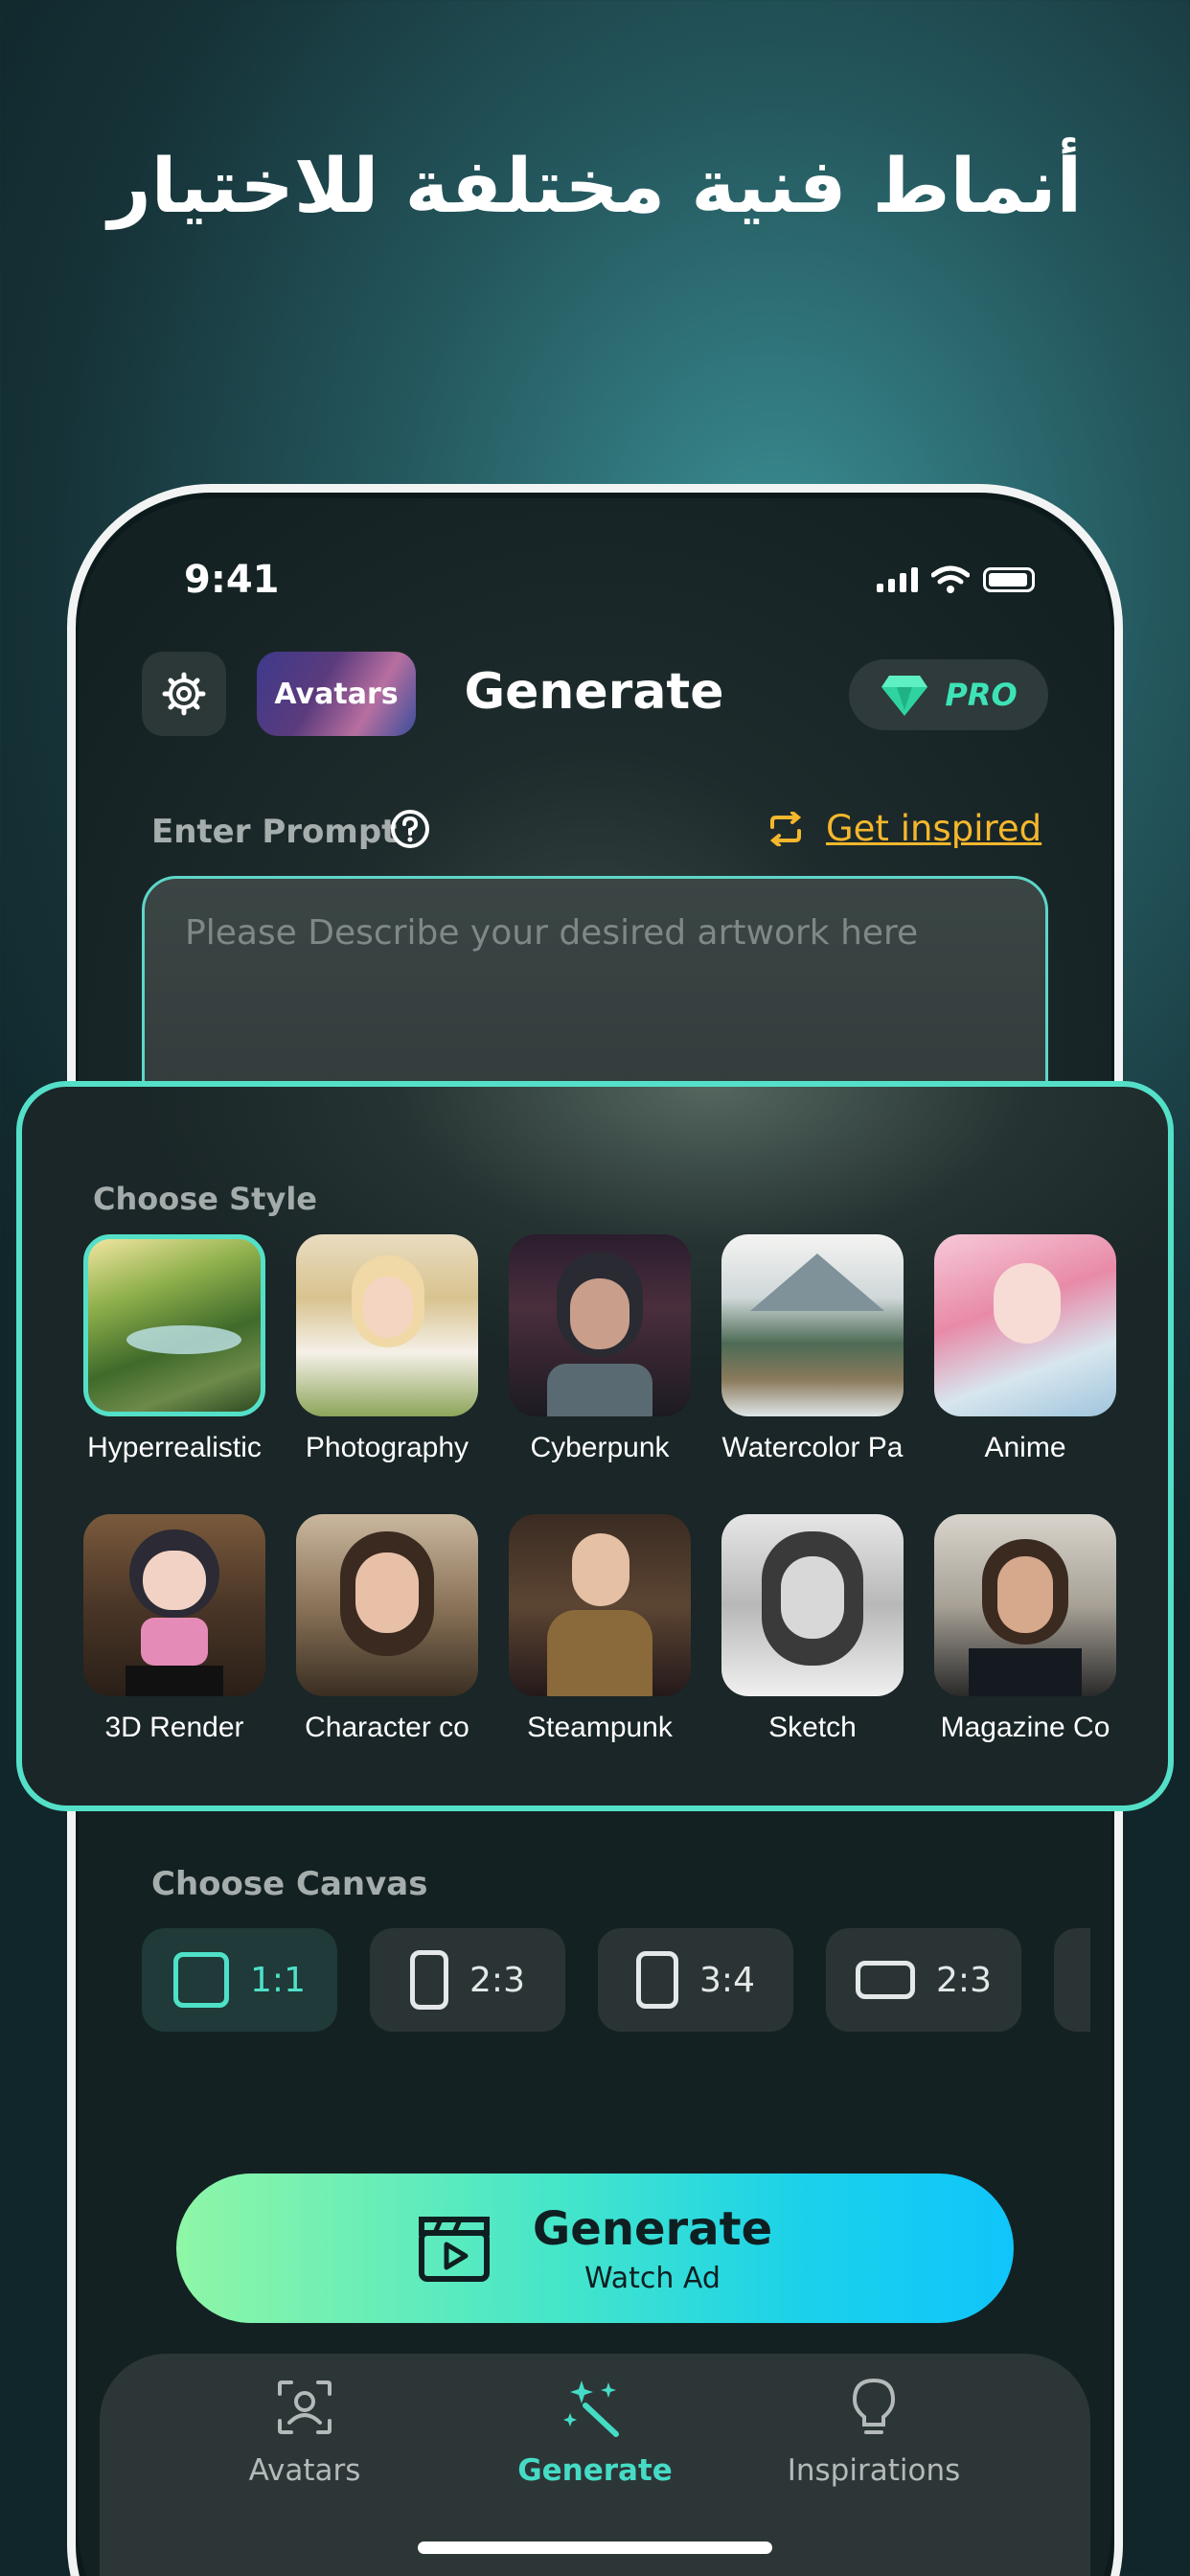  What do you see at coordinates (653, 2278) in the screenshot?
I see `generate-sublabel: Watch Ad` at bounding box center [653, 2278].